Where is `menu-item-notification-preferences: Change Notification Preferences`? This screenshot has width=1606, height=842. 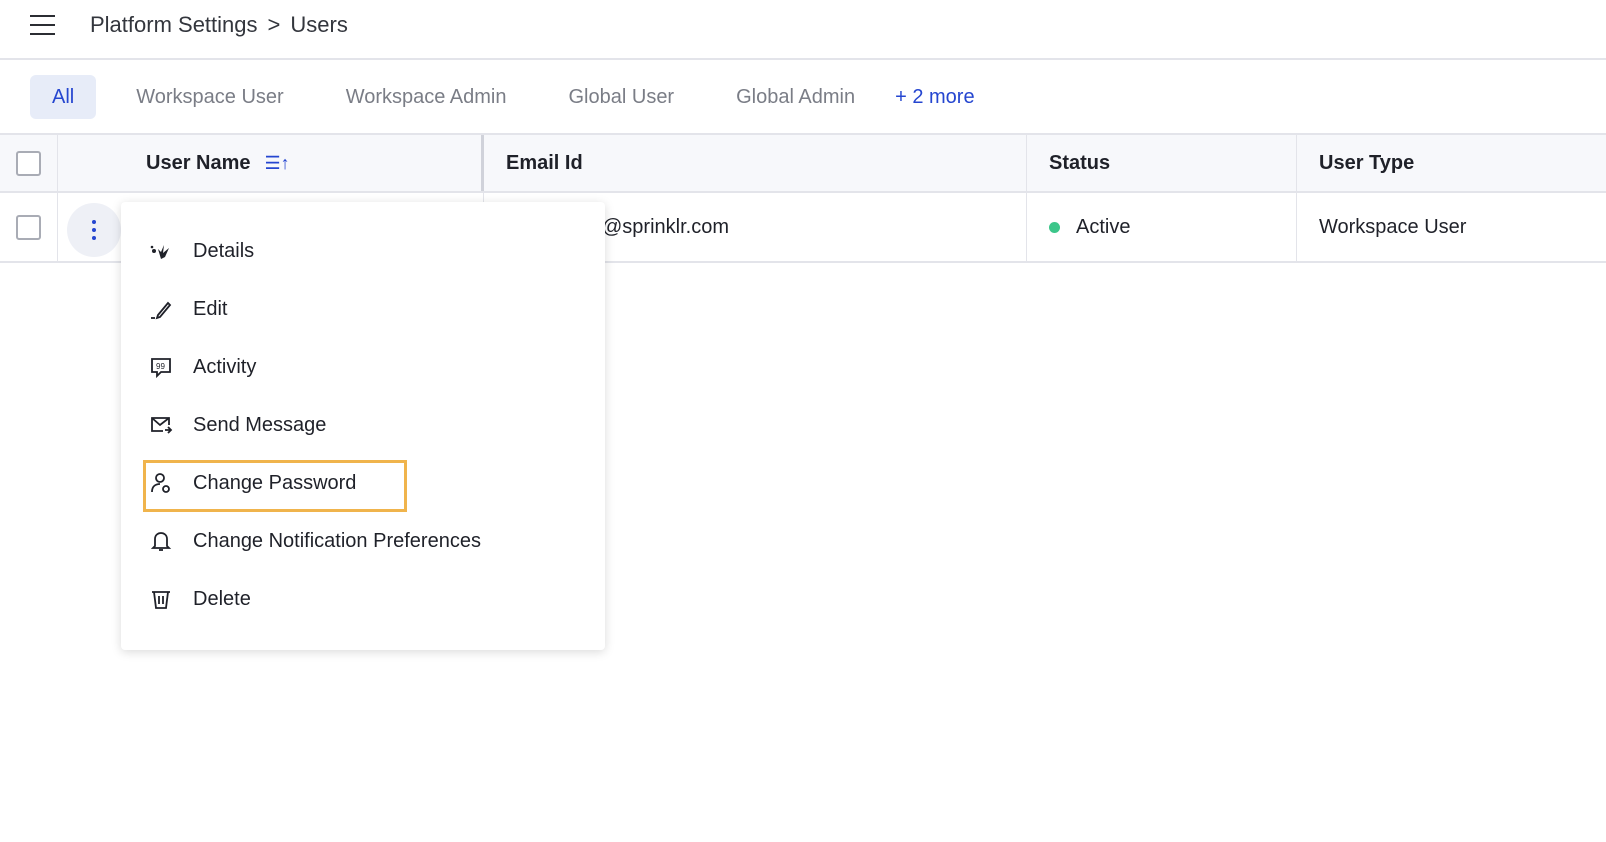 menu-item-notification-preferences: Change Notification Preferences is located at coordinates (363, 541).